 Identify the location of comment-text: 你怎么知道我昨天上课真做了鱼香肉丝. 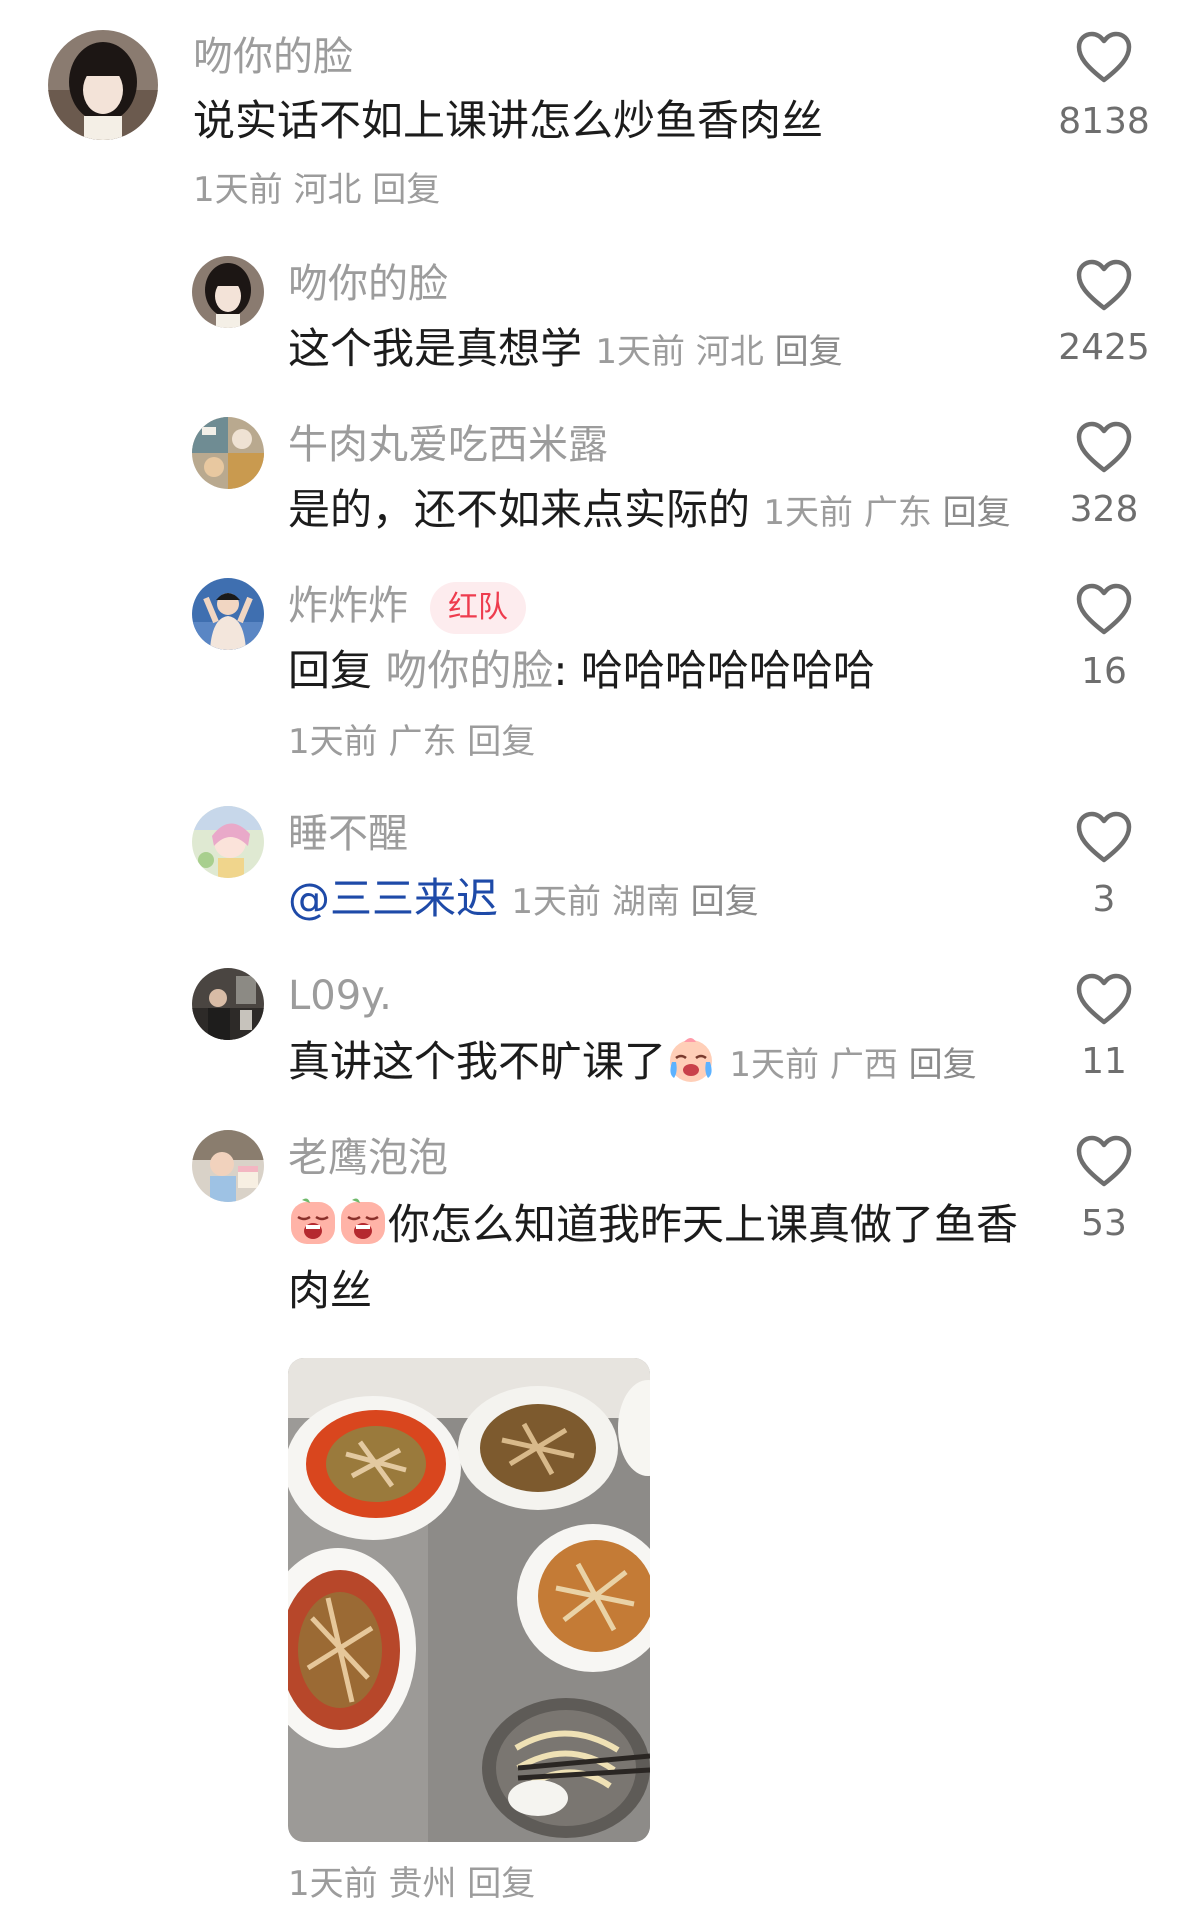
(653, 1257).